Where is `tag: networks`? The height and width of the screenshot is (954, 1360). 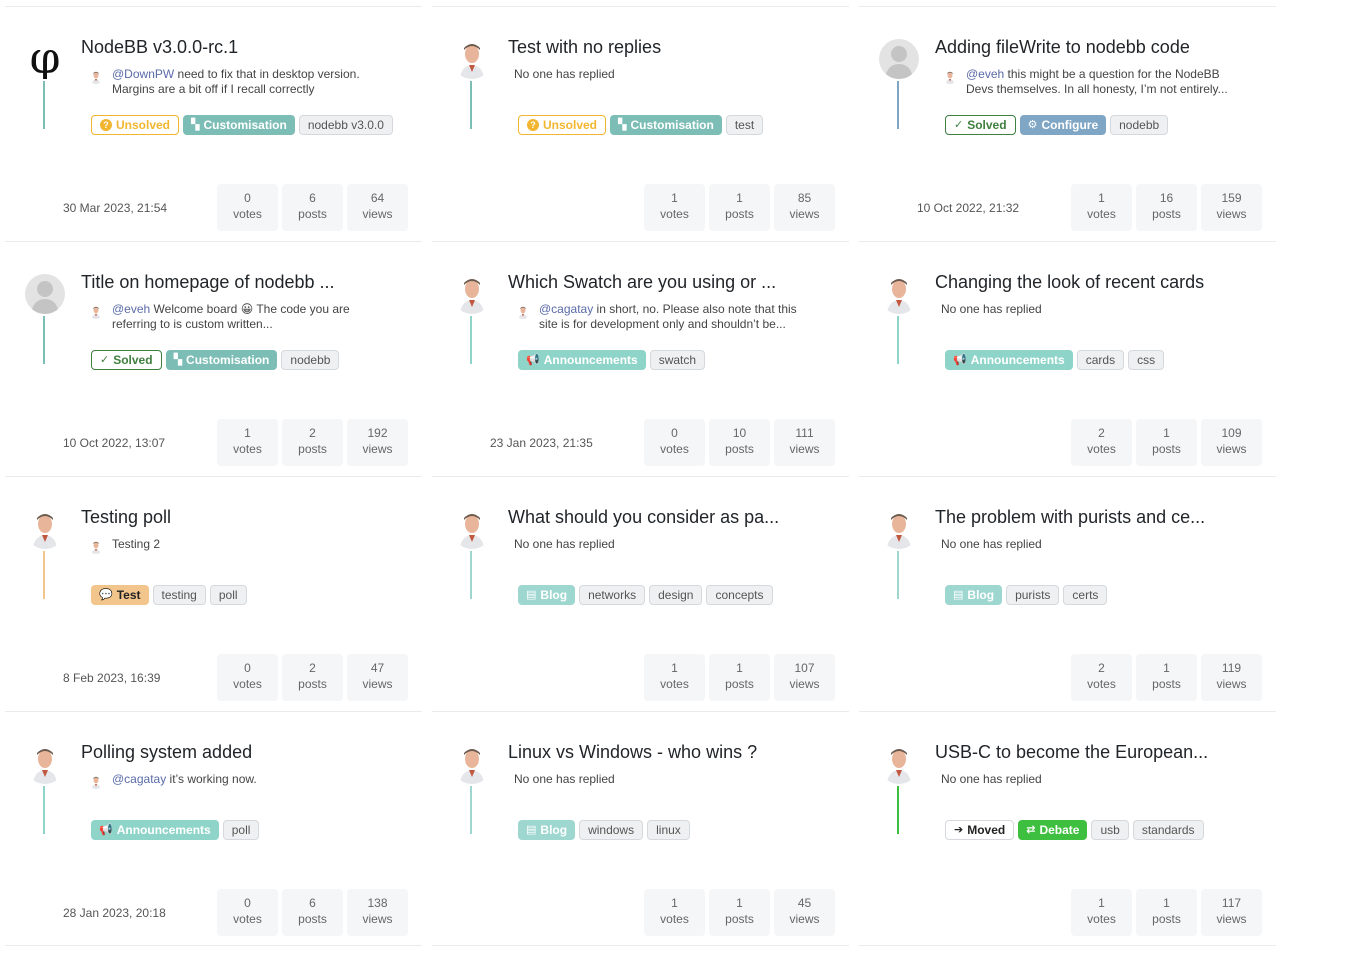 tag: networks is located at coordinates (612, 595).